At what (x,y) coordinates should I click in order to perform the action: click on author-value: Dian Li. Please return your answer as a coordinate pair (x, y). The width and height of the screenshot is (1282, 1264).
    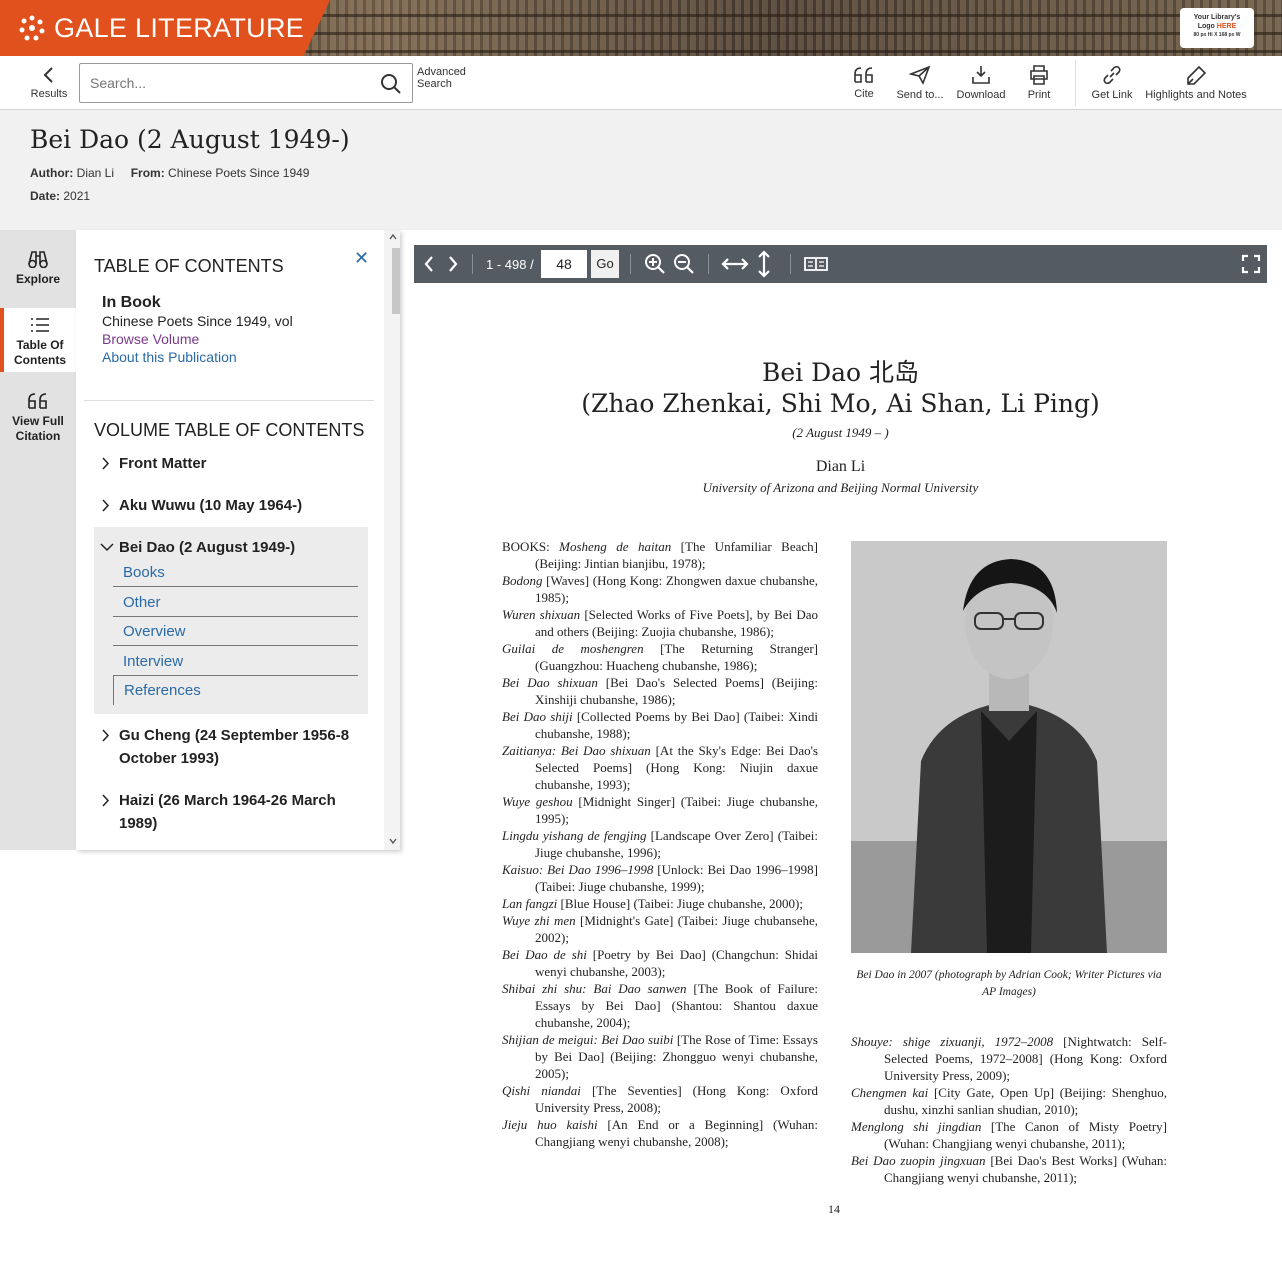
    Looking at the image, I should click on (95, 173).